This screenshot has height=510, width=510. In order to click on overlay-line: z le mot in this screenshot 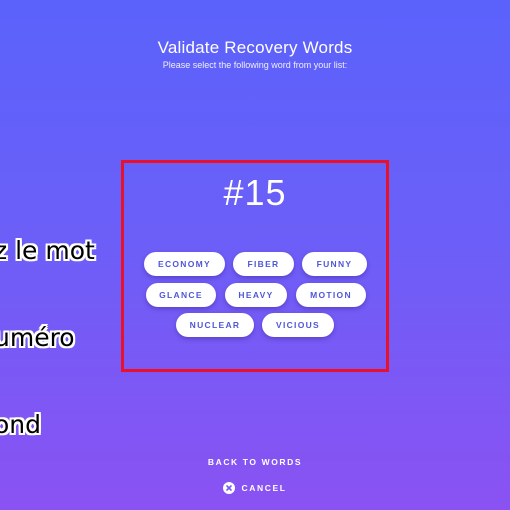, I will do `click(47, 250)`.